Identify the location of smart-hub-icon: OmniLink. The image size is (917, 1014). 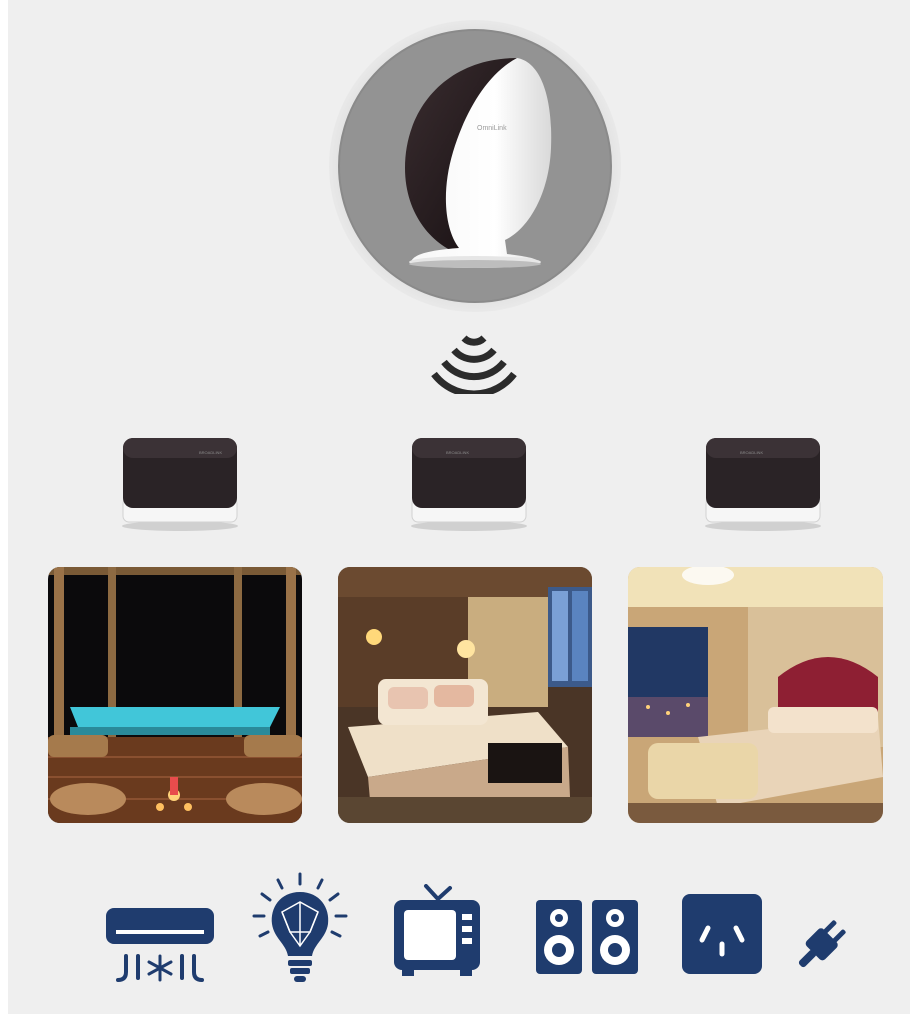
(475, 166).